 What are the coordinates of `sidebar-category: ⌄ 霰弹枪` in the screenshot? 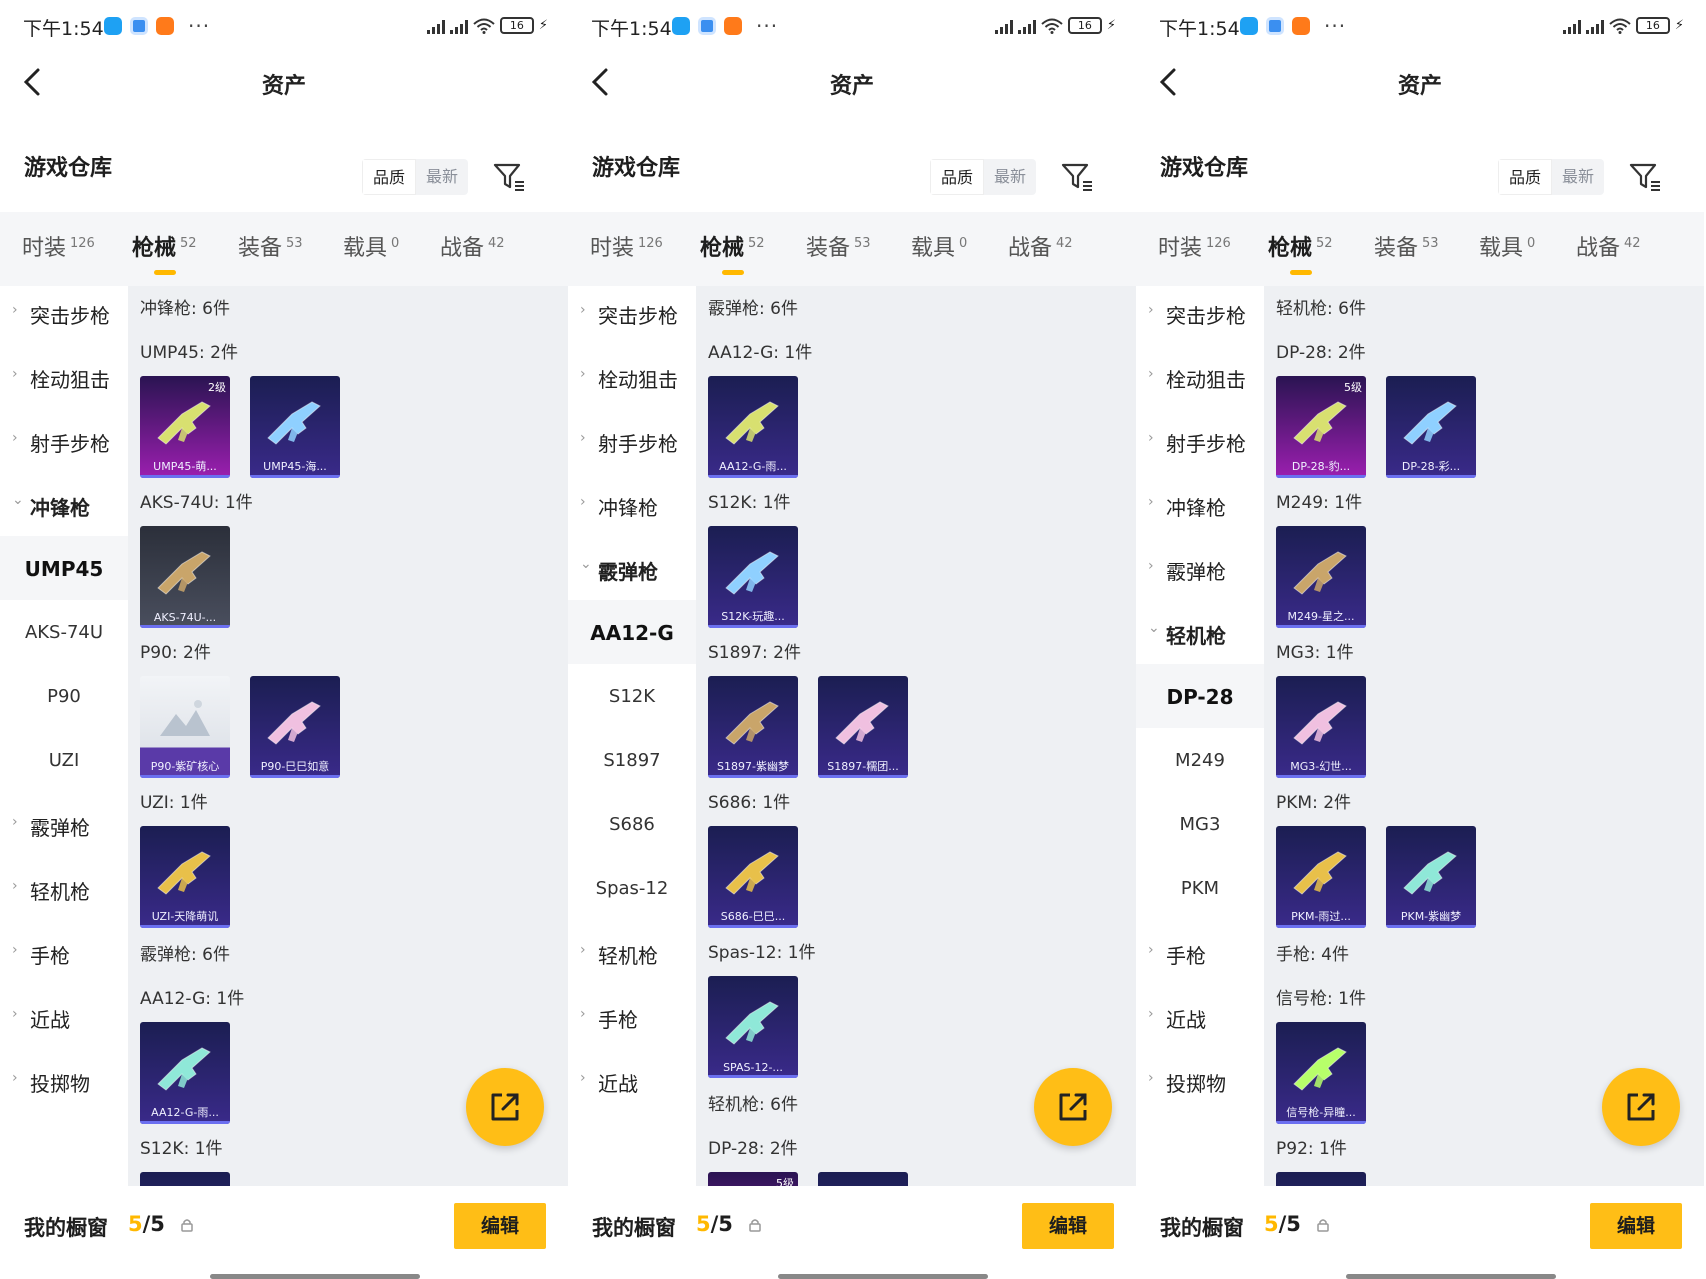 It's located at (632, 568).